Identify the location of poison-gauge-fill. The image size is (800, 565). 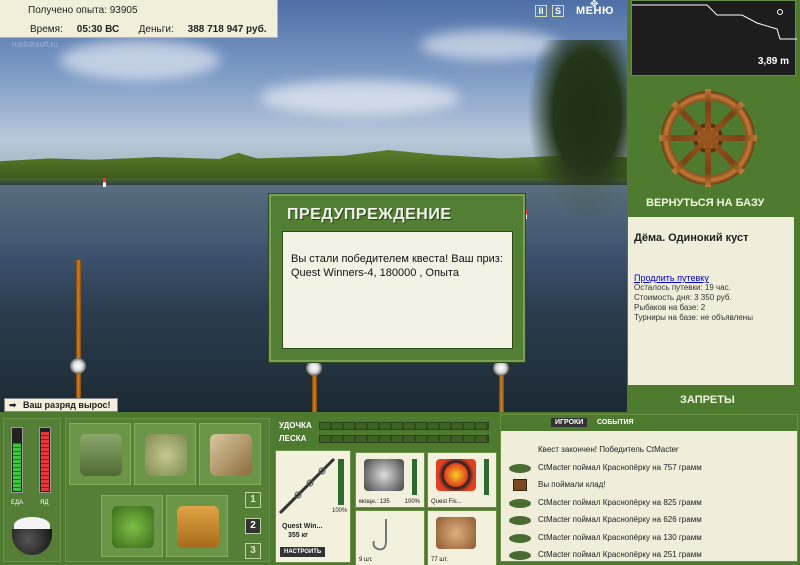
(45, 461).